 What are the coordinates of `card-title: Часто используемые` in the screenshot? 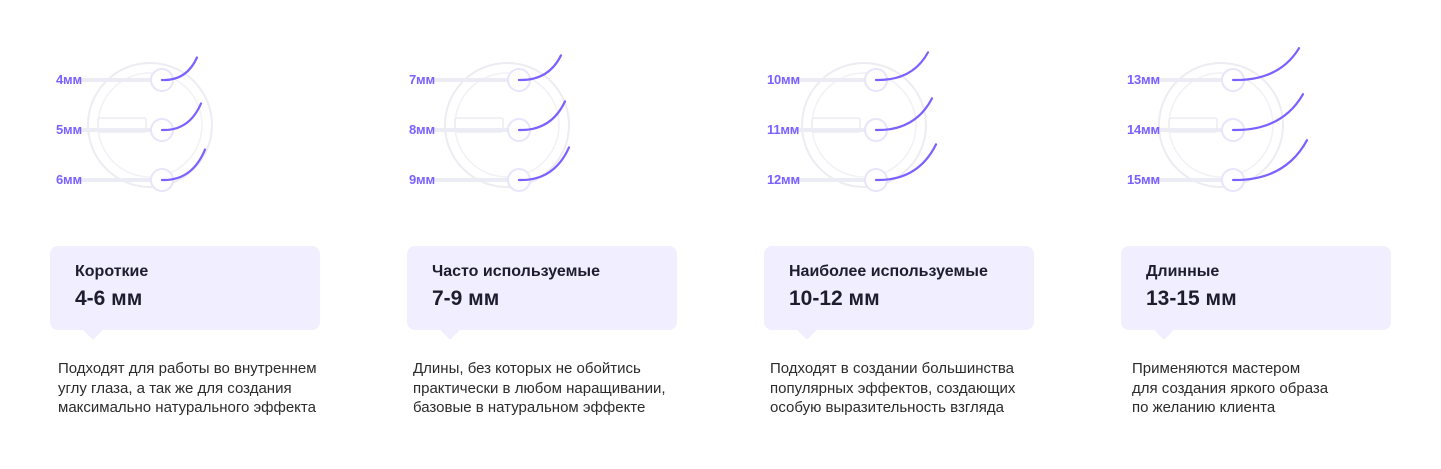 It's located at (516, 271).